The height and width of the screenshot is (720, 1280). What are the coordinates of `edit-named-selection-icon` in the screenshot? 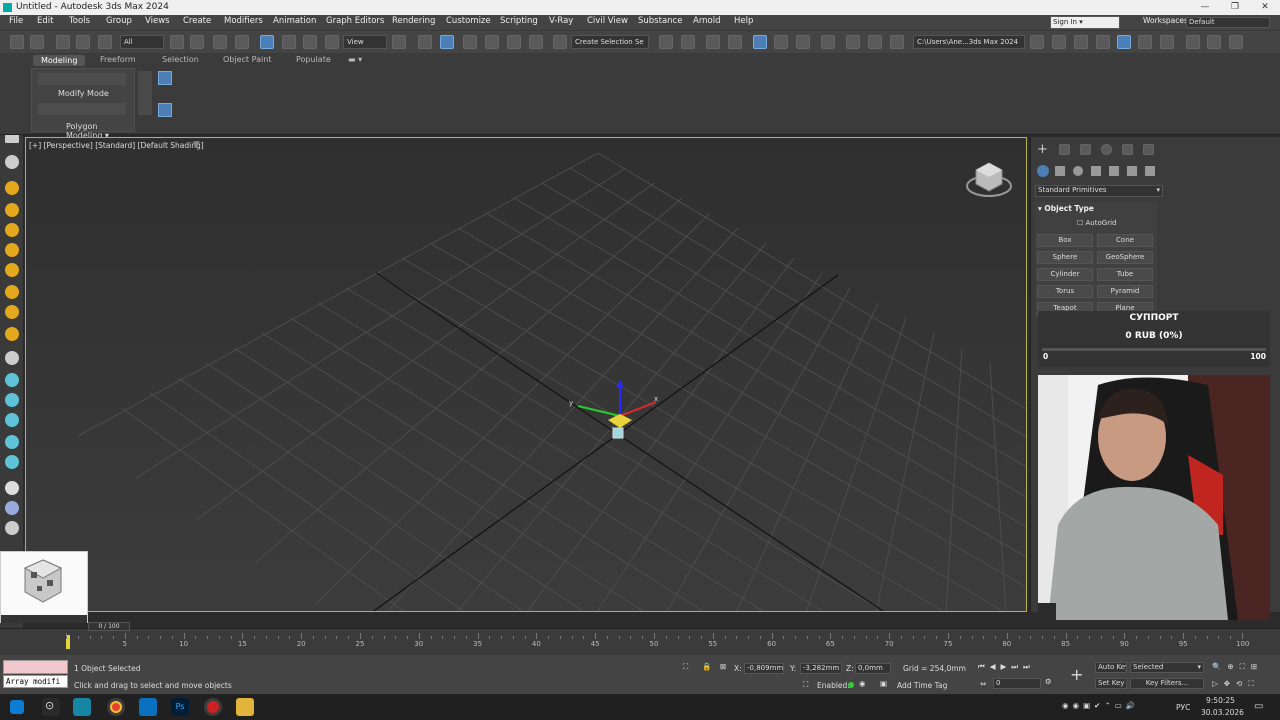 It's located at (560, 42).